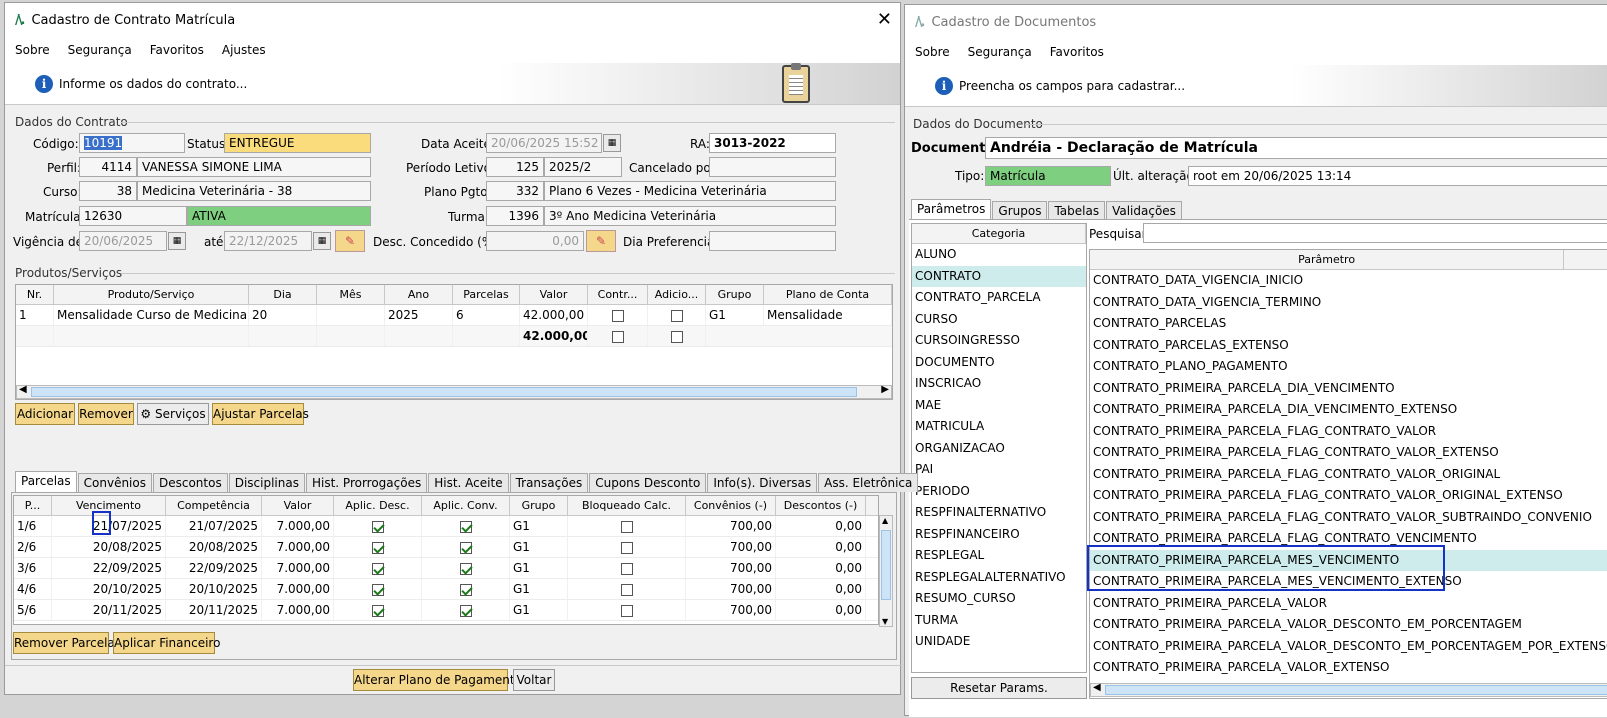 Image resolution: width=1607 pixels, height=718 pixels. What do you see at coordinates (244, 50) in the screenshot?
I see `menu-ajustes: Ajustes` at bounding box center [244, 50].